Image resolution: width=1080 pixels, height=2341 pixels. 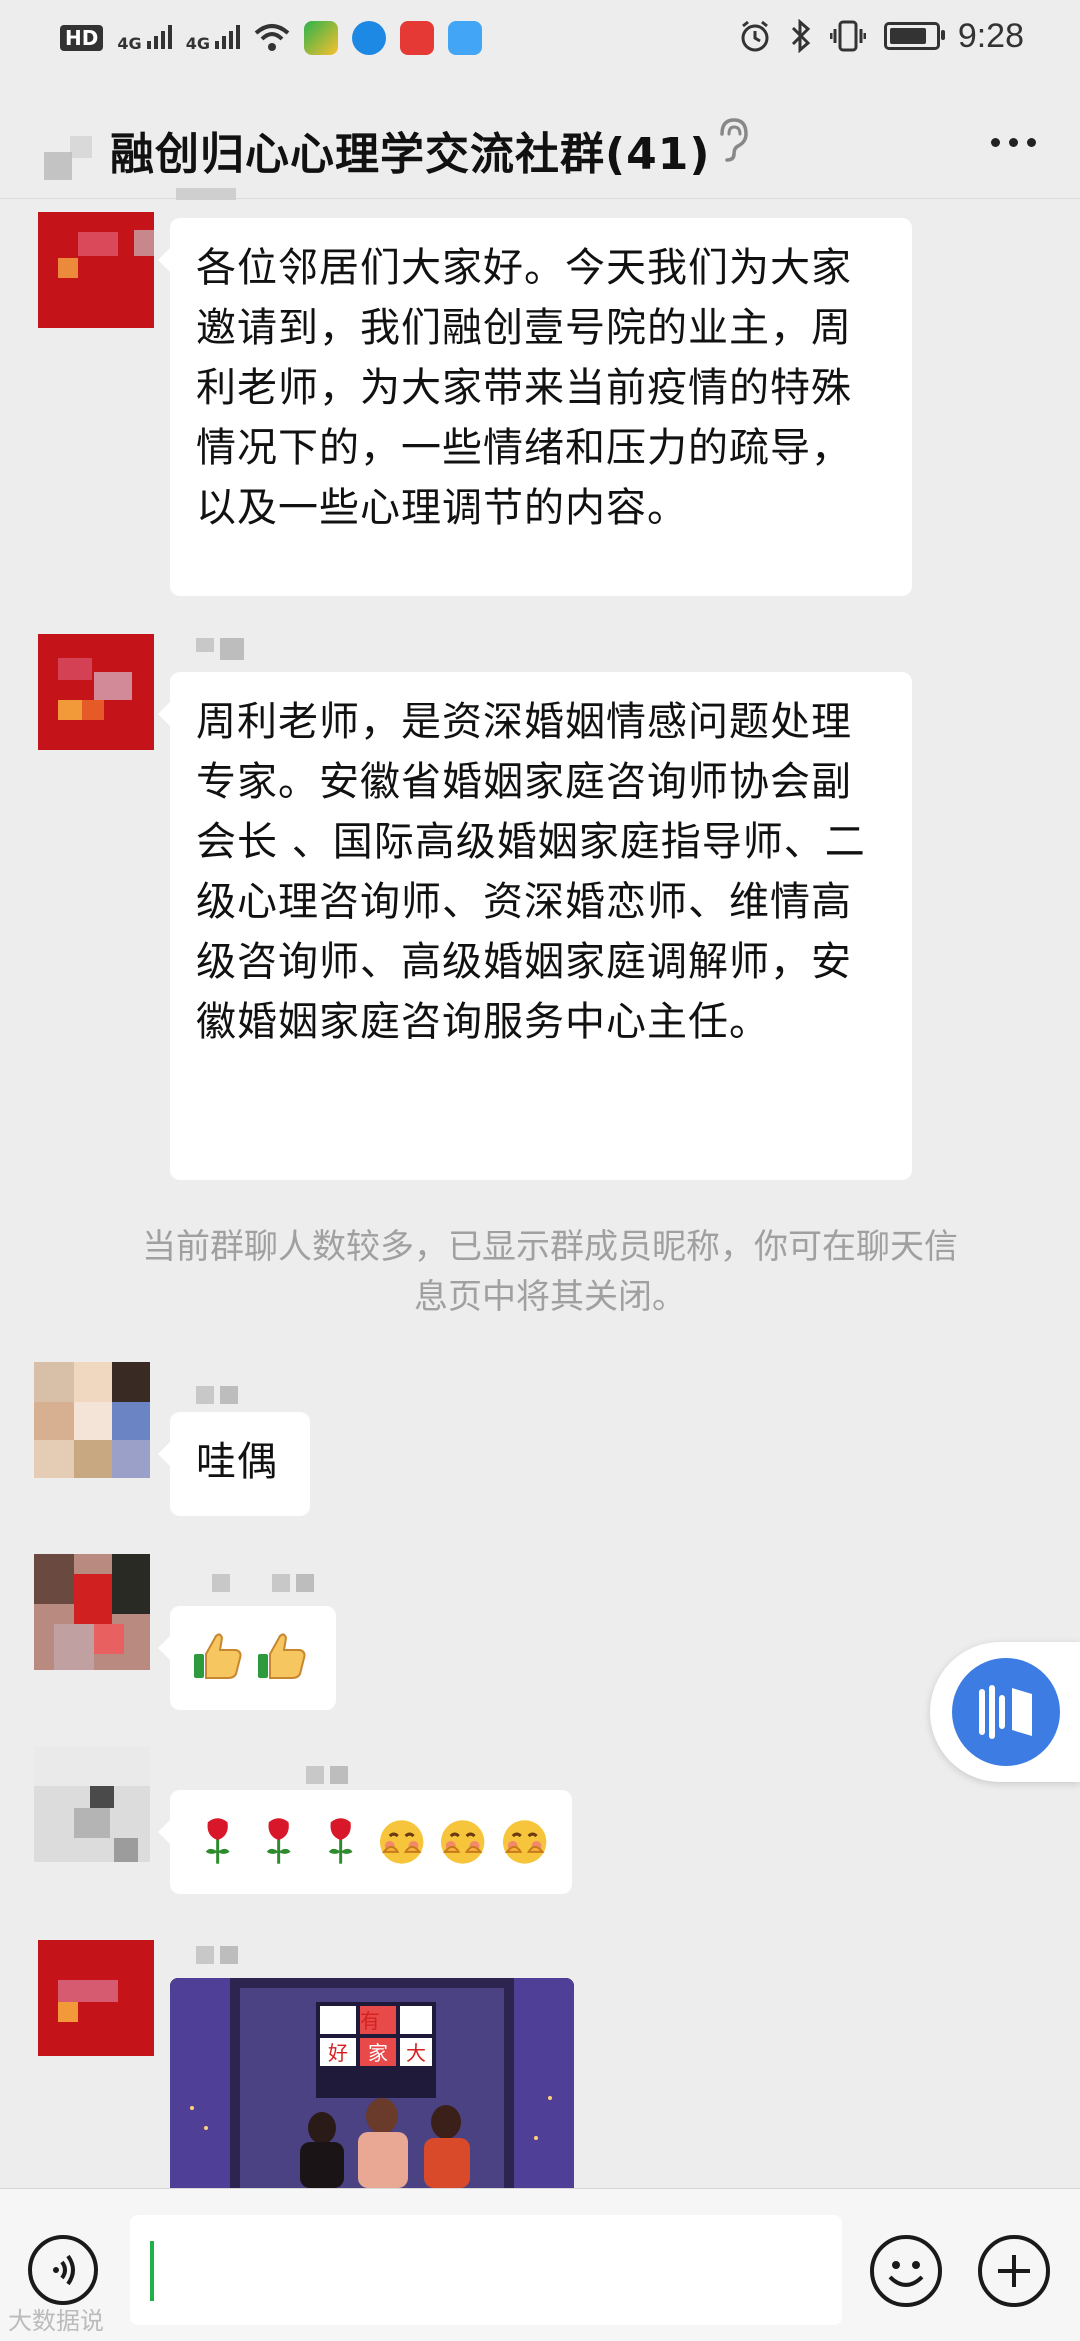 I want to click on hd-icon: HD, so click(x=82, y=38).